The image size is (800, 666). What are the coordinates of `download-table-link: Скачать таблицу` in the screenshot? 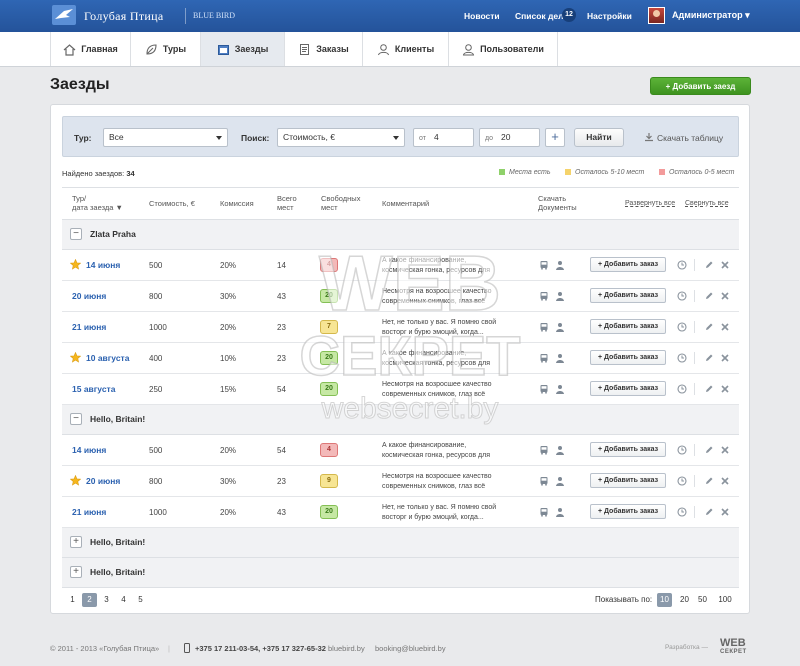 It's located at (683, 137).